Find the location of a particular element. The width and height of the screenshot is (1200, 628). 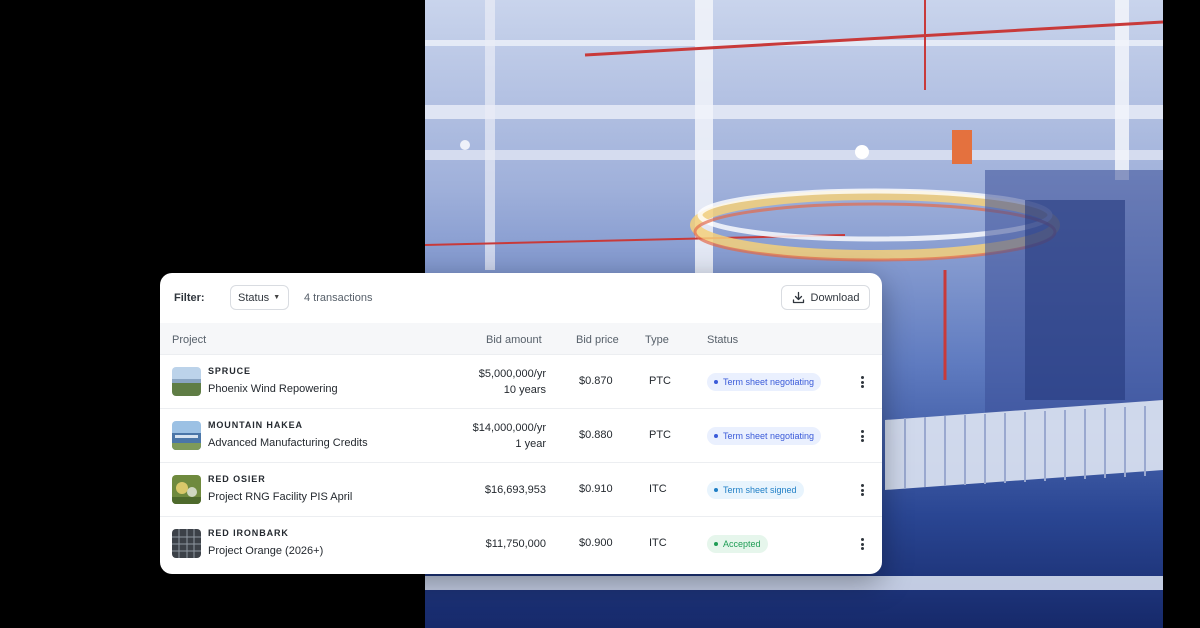

project-code: RED OSIER is located at coordinates (237, 479).